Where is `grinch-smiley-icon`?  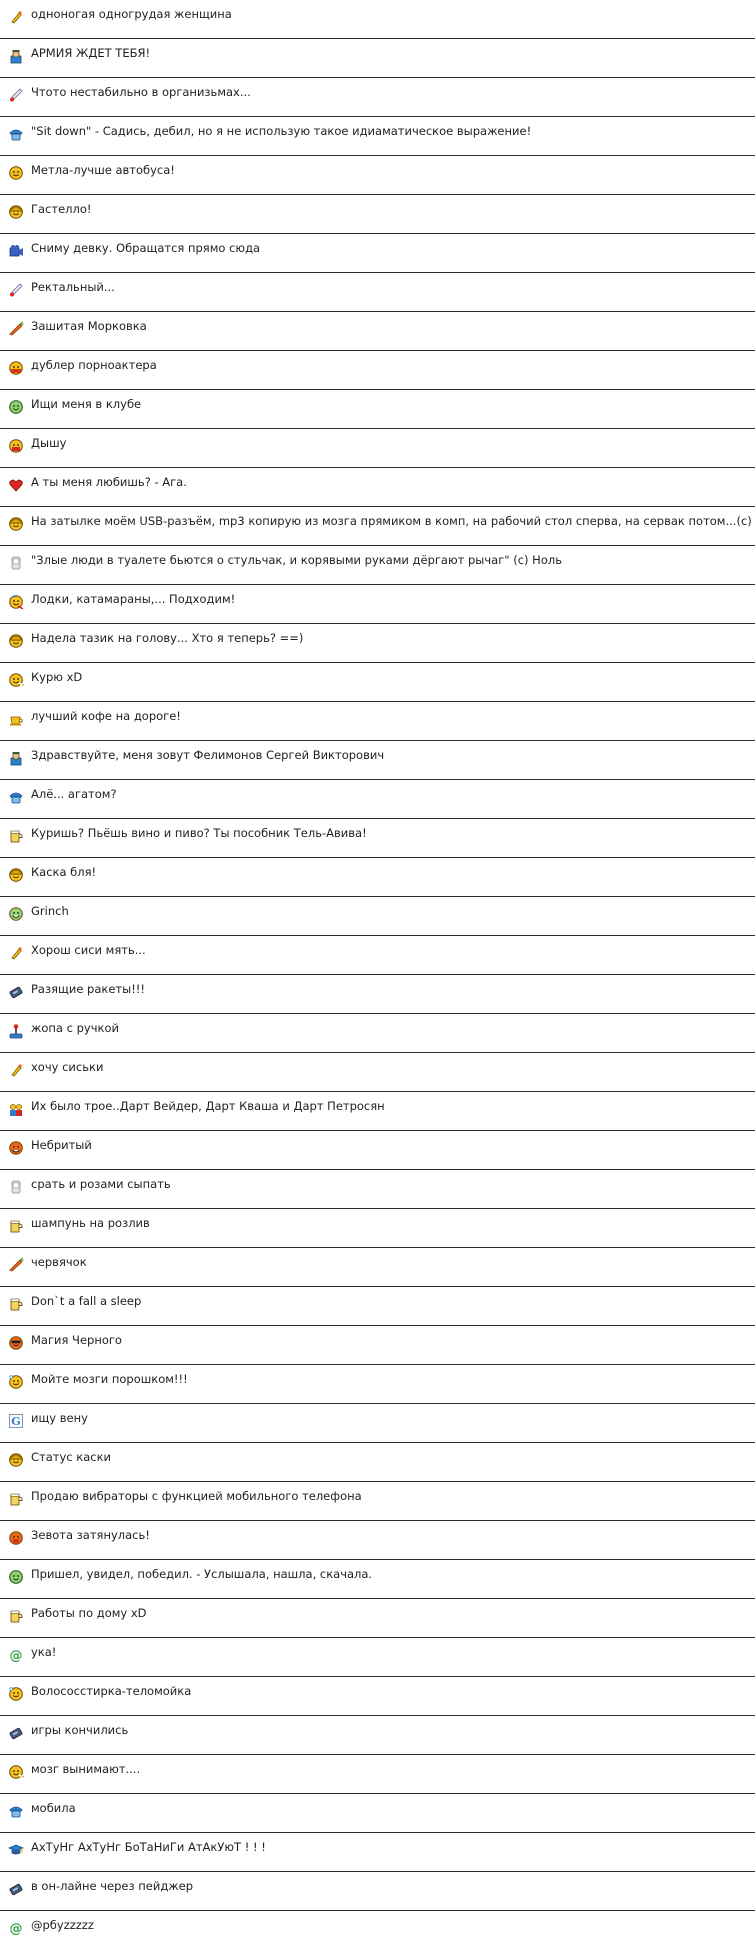
grinch-smiley-icon is located at coordinates (16, 914).